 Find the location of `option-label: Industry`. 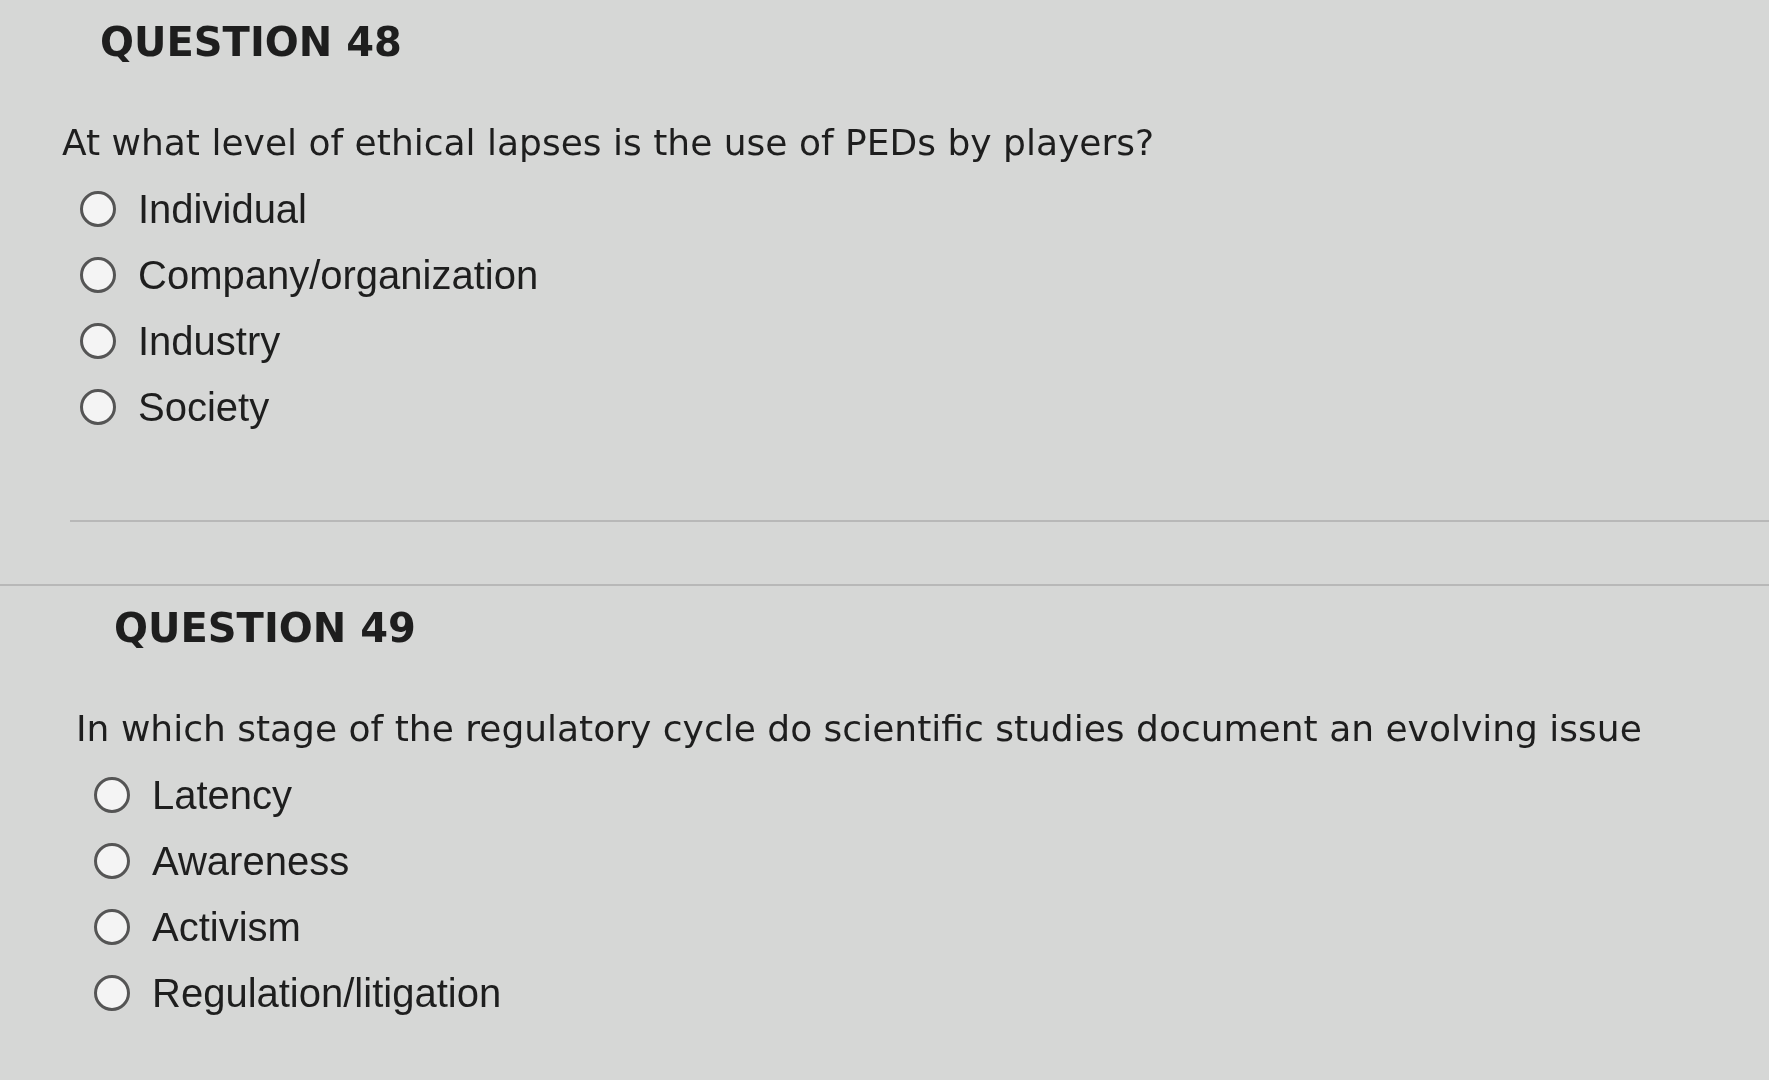

option-label: Industry is located at coordinates (209, 341).